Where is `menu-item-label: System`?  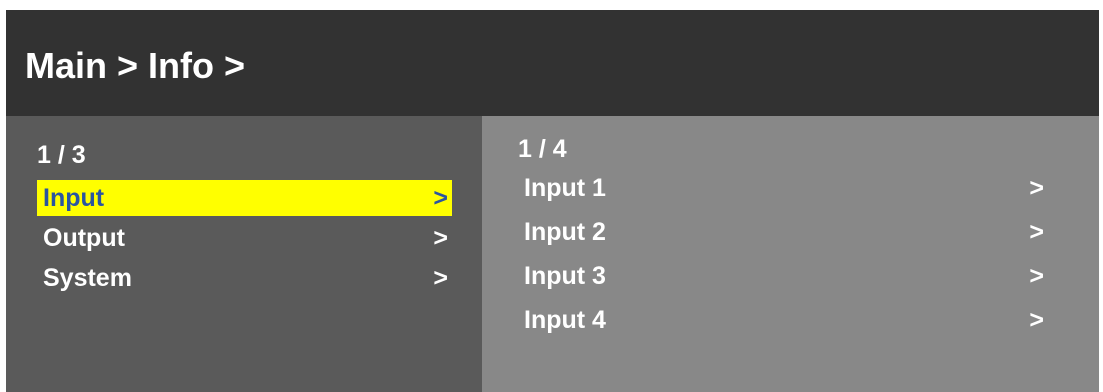 menu-item-label: System is located at coordinates (87, 278).